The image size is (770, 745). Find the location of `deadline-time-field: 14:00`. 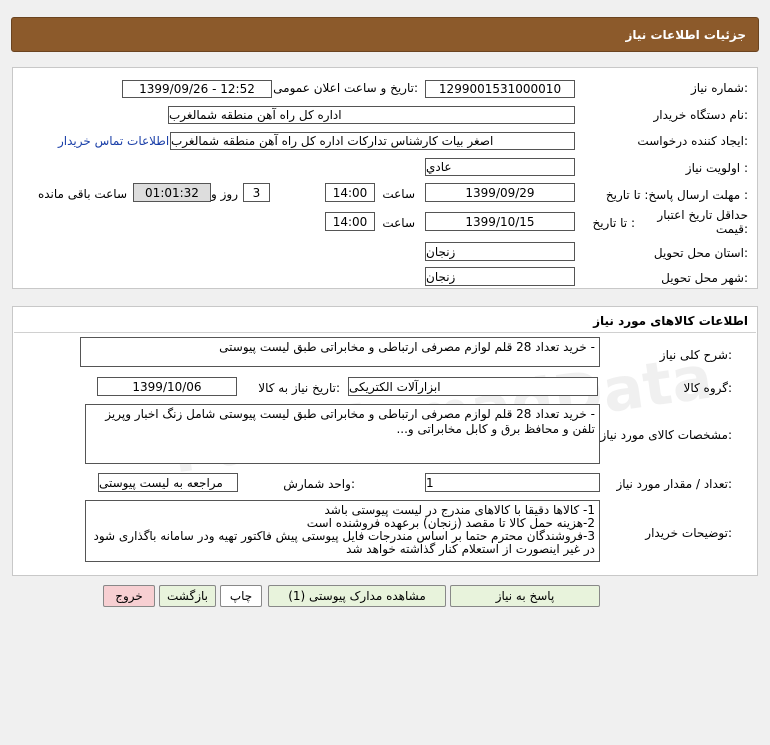

deadline-time-field: 14:00 is located at coordinates (350, 192).